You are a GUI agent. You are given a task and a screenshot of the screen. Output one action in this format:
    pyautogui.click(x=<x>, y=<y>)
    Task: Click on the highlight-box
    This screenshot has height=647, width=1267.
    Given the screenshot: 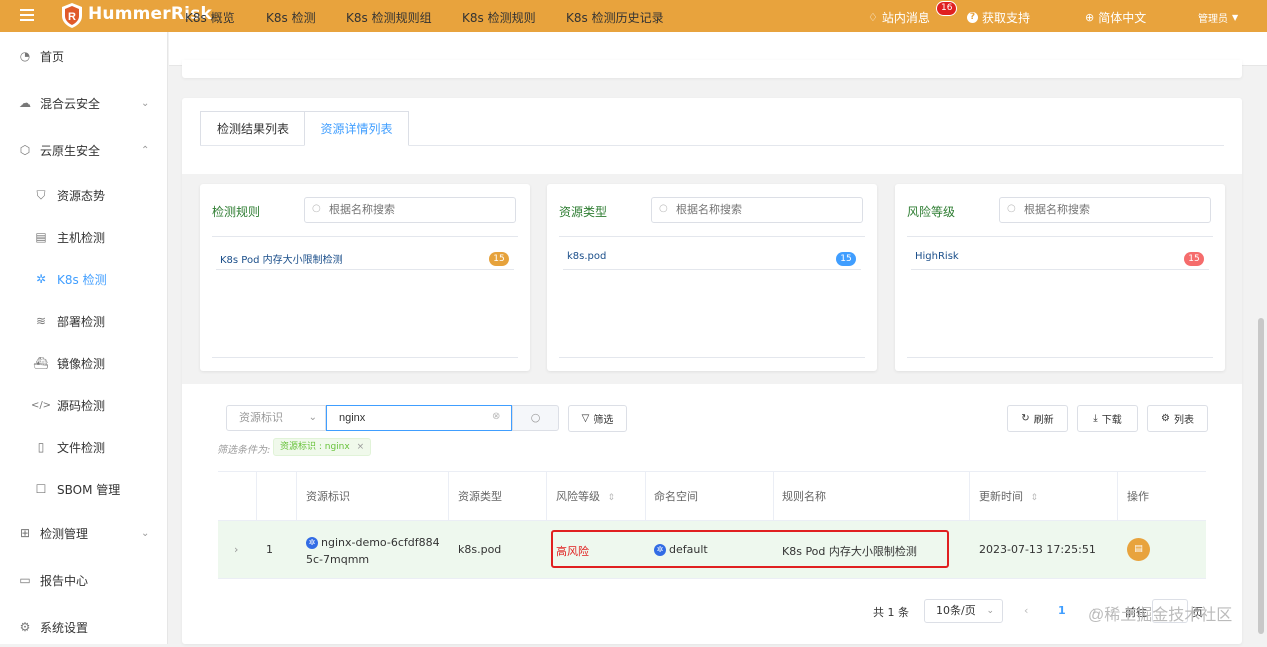 What is the action you would take?
    pyautogui.click(x=750, y=549)
    